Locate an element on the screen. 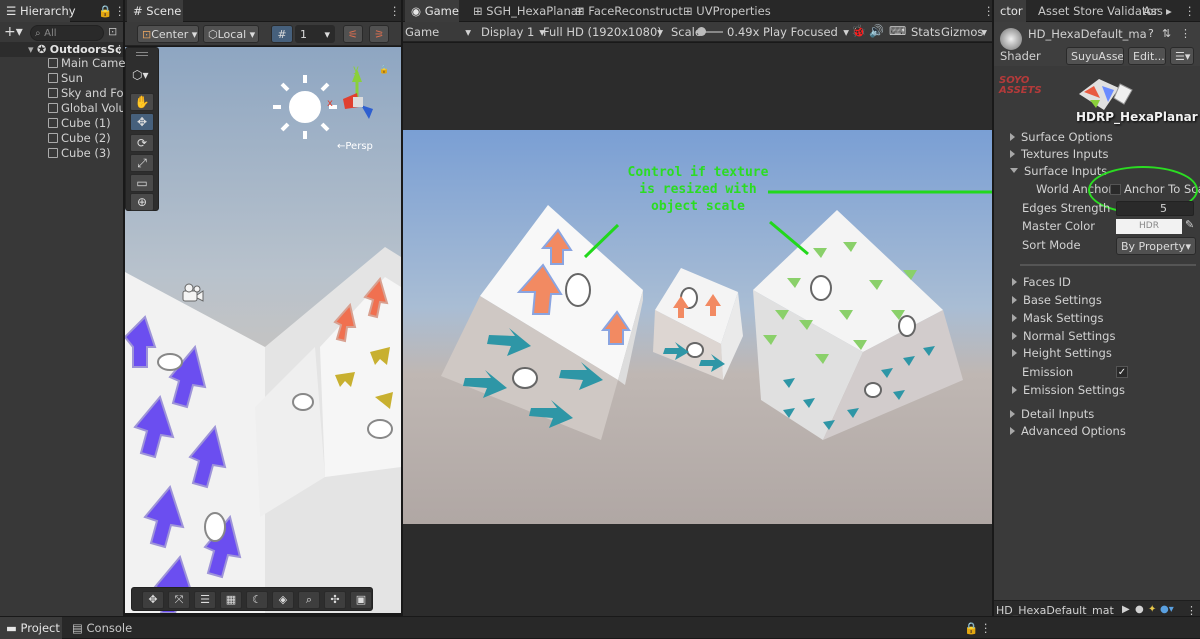 The height and width of the screenshot is (639, 1200). grid-icon: # is located at coordinates (140, 11).